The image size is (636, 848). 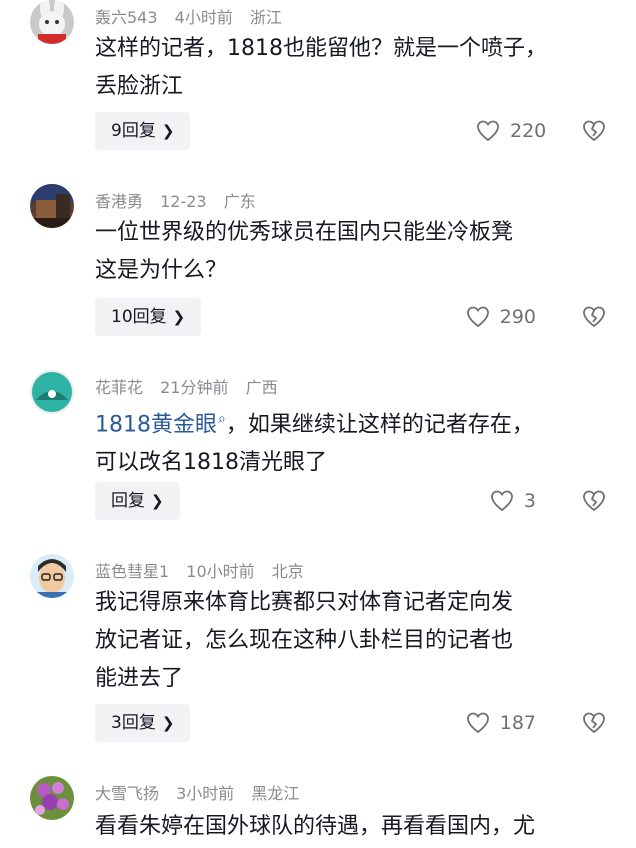 I want to click on like-count: 3, so click(x=529, y=501).